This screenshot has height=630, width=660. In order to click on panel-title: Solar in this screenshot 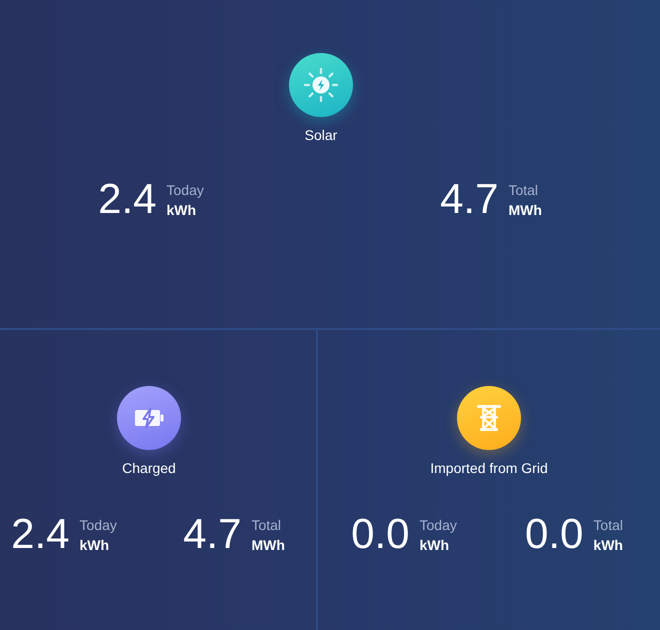, I will do `click(321, 135)`.